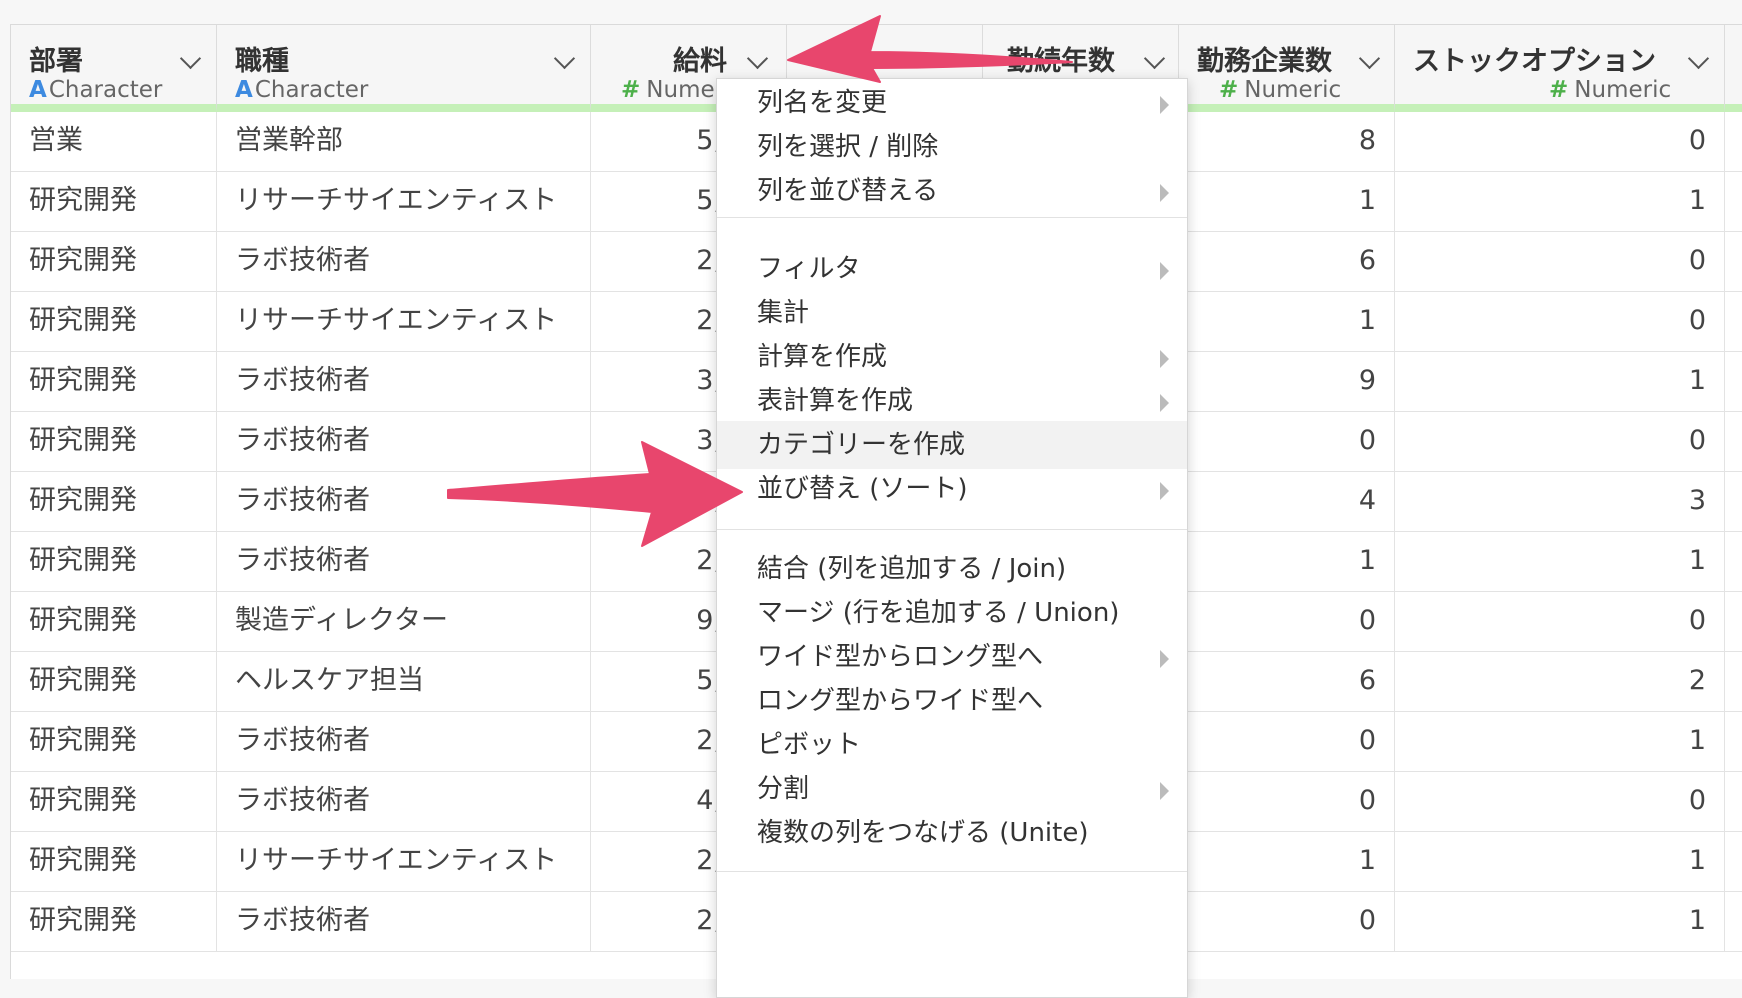 Image resolution: width=1742 pixels, height=998 pixels. I want to click on column-header-job: 職種 ACharacter, so click(404, 68).